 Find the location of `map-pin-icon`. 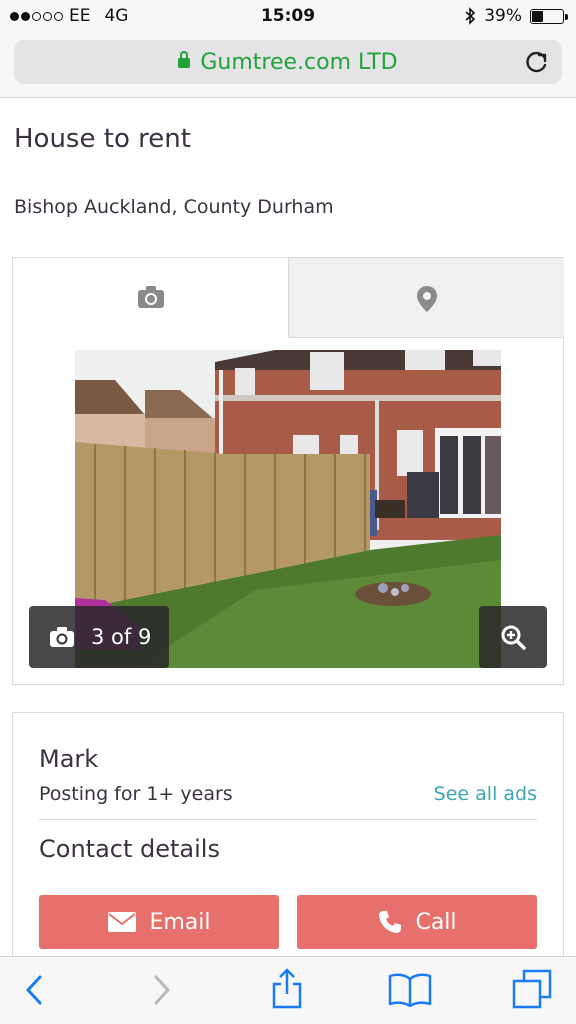

map-pin-icon is located at coordinates (426, 299).